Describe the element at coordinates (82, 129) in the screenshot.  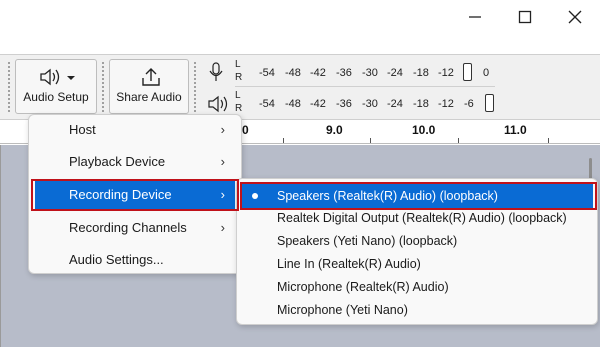
I see `menu-item-label: Host` at that location.